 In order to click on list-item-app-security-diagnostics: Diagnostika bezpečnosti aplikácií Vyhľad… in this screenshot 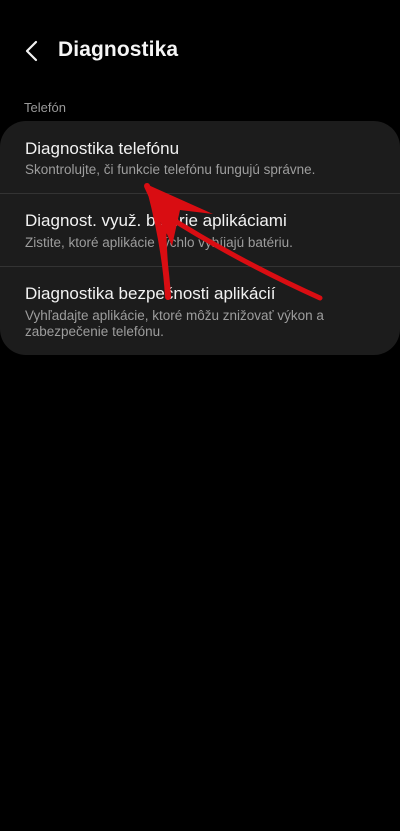, I will do `click(200, 311)`.